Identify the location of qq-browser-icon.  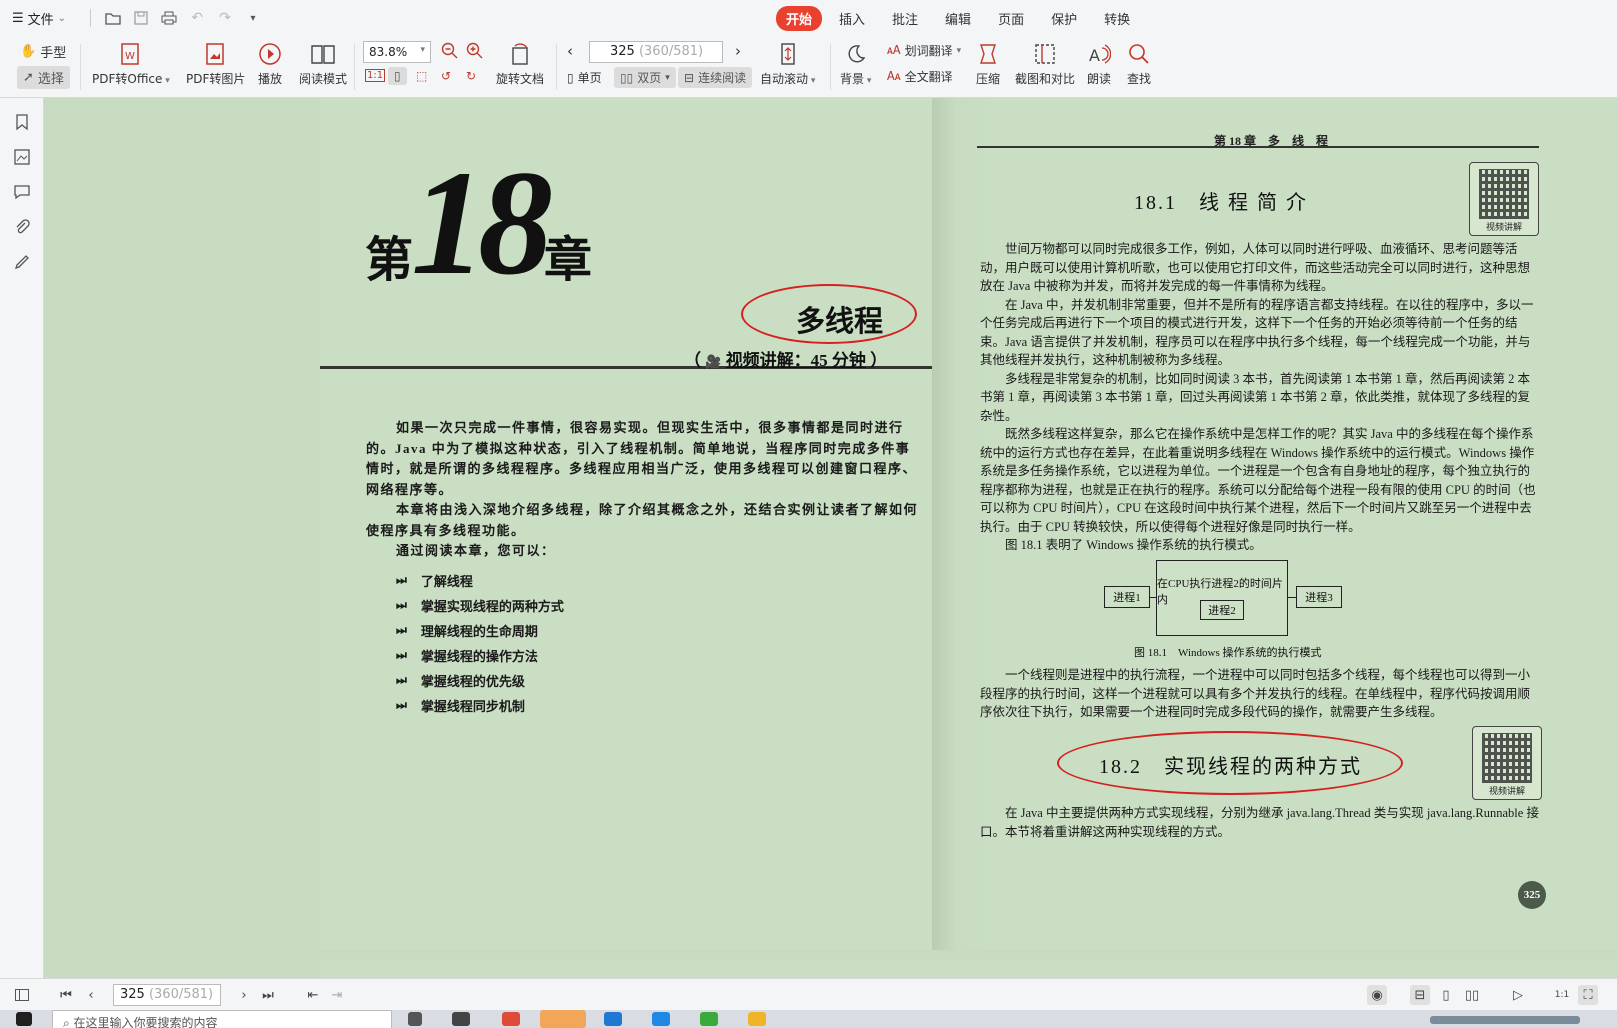
(661, 1019).